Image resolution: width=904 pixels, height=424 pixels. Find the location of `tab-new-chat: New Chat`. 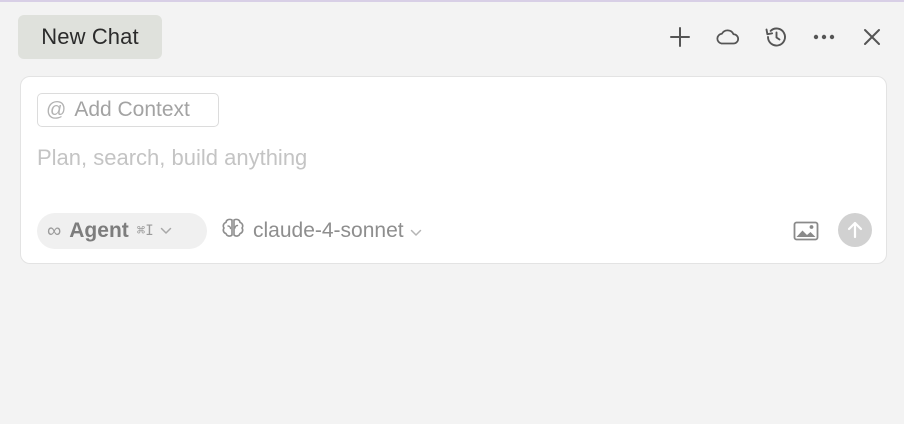

tab-new-chat: New Chat is located at coordinates (90, 37).